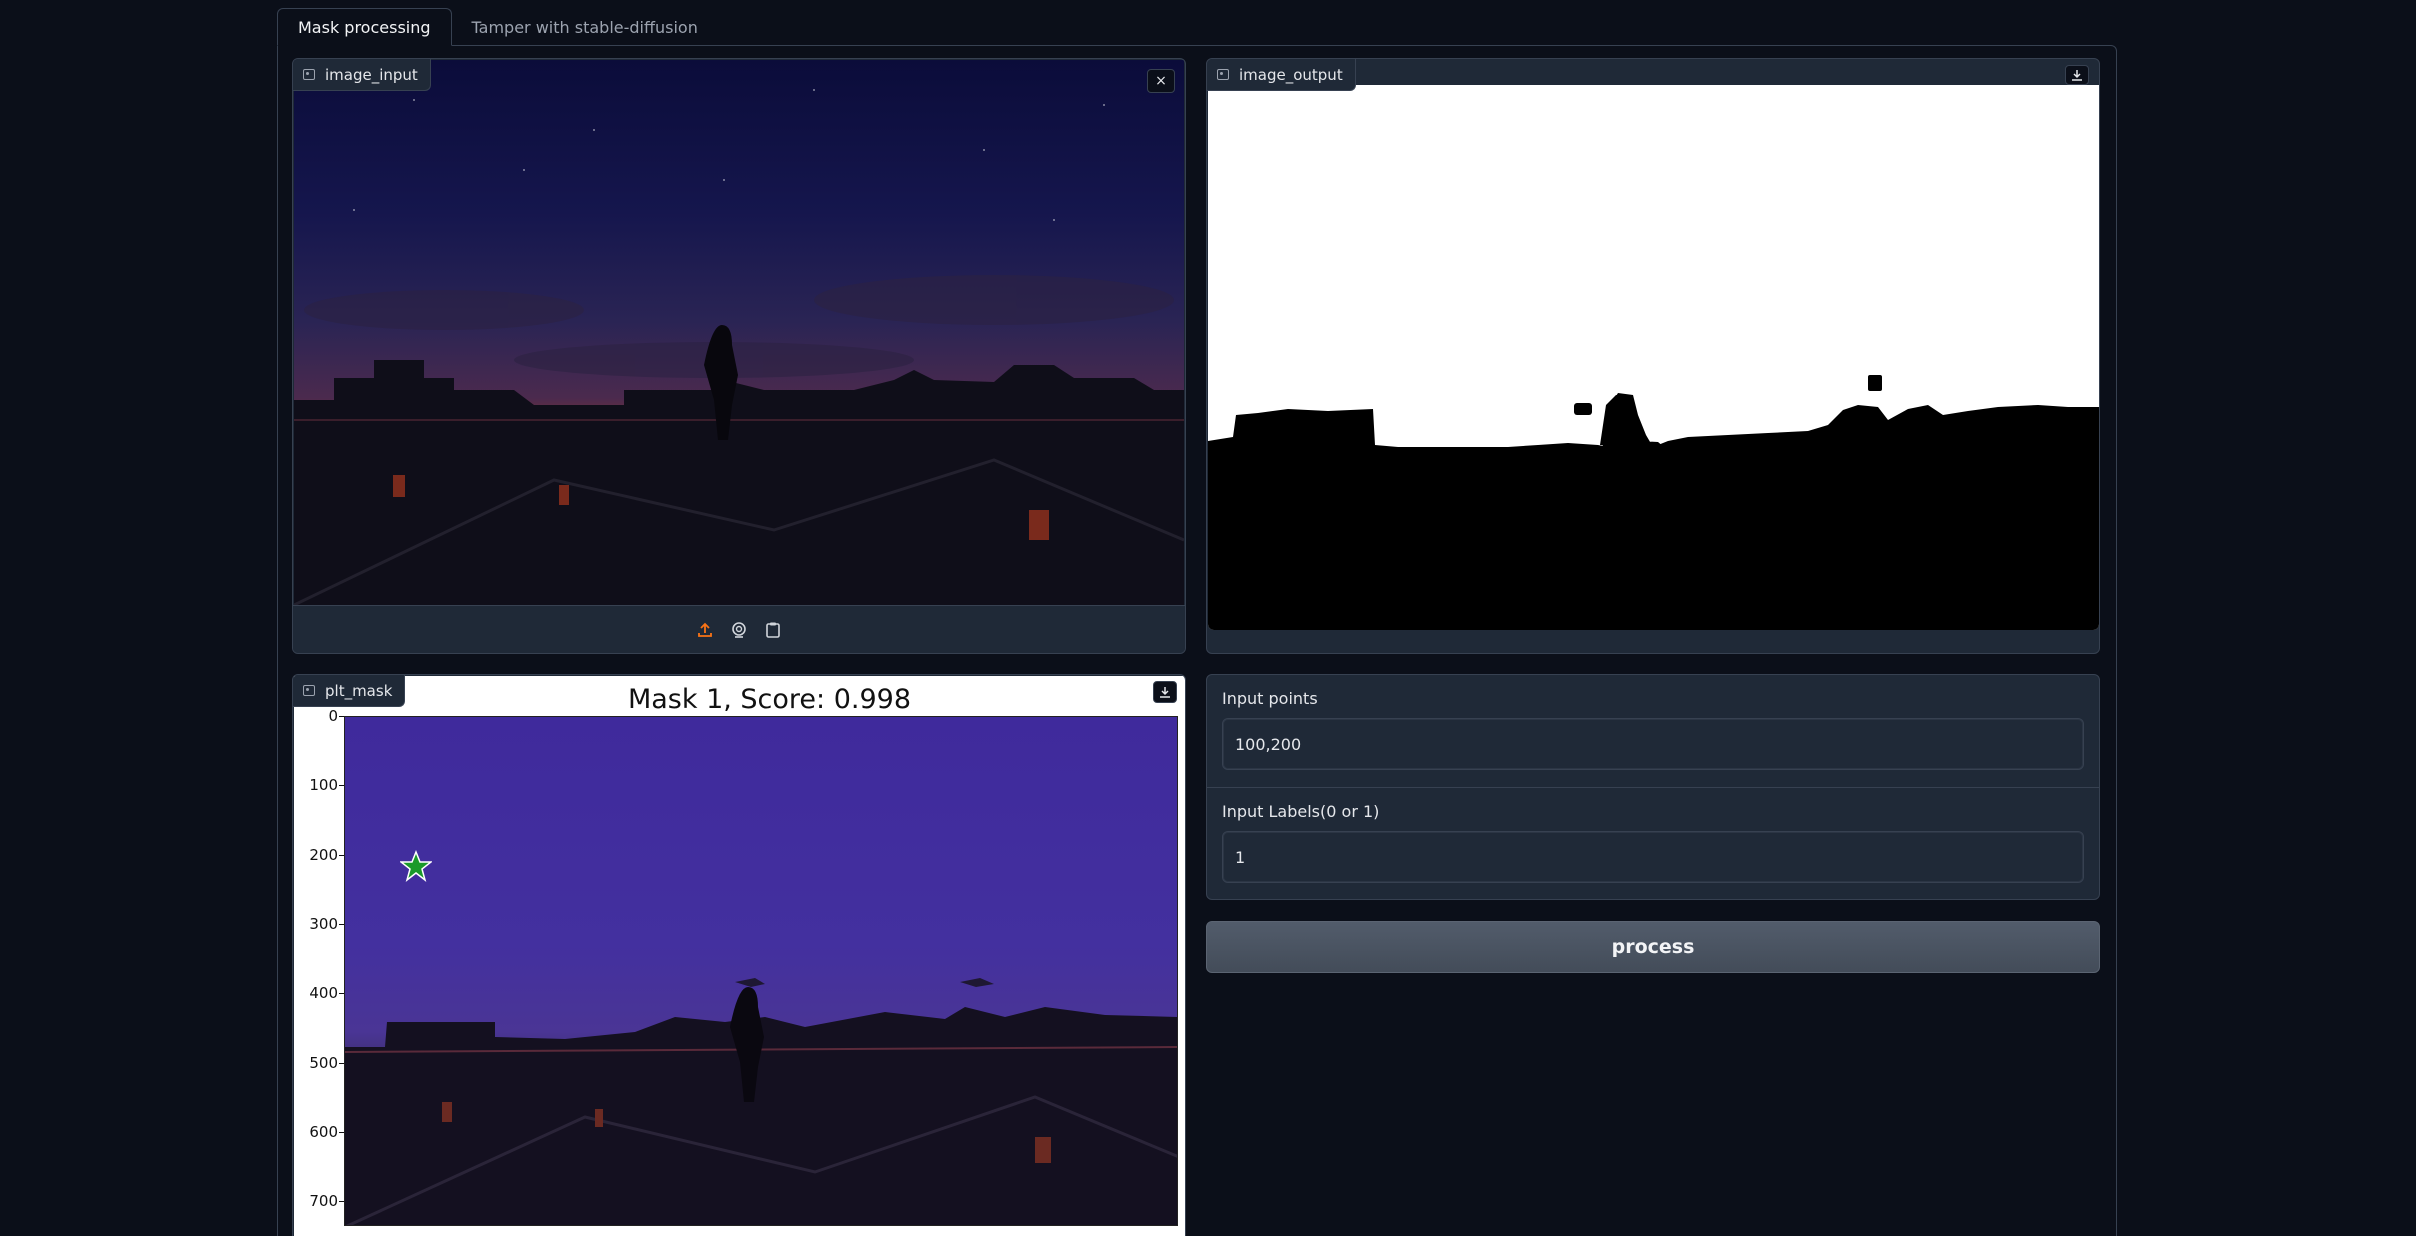 This screenshot has width=2416, height=1236. What do you see at coordinates (371, 74) in the screenshot?
I see `image-input-label-text: image_input` at bounding box center [371, 74].